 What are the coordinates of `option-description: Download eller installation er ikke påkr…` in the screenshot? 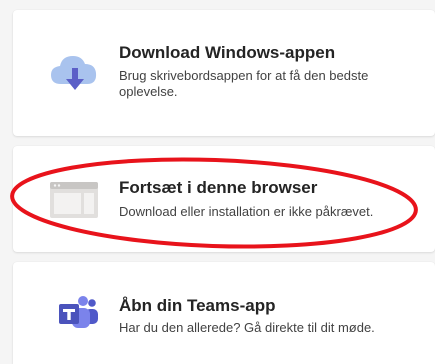 It's located at (246, 211).